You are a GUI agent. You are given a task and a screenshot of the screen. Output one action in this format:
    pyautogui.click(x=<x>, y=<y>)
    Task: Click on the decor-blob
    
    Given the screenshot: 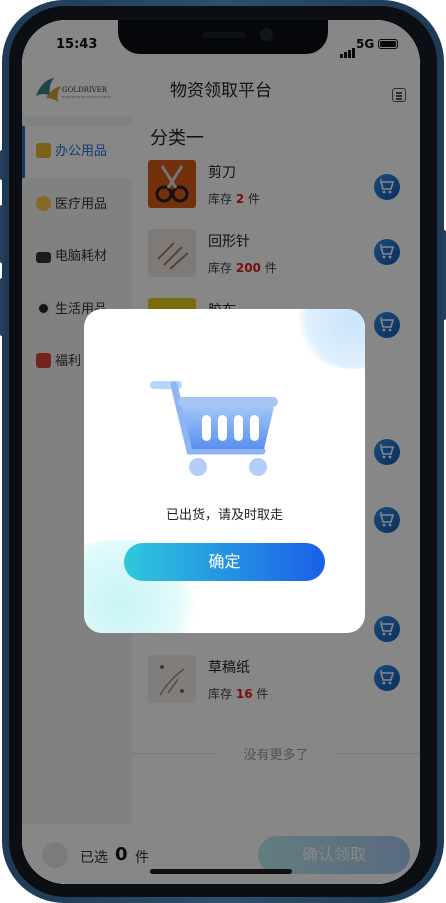 What is the action you would take?
    pyautogui.click(x=329, y=339)
    